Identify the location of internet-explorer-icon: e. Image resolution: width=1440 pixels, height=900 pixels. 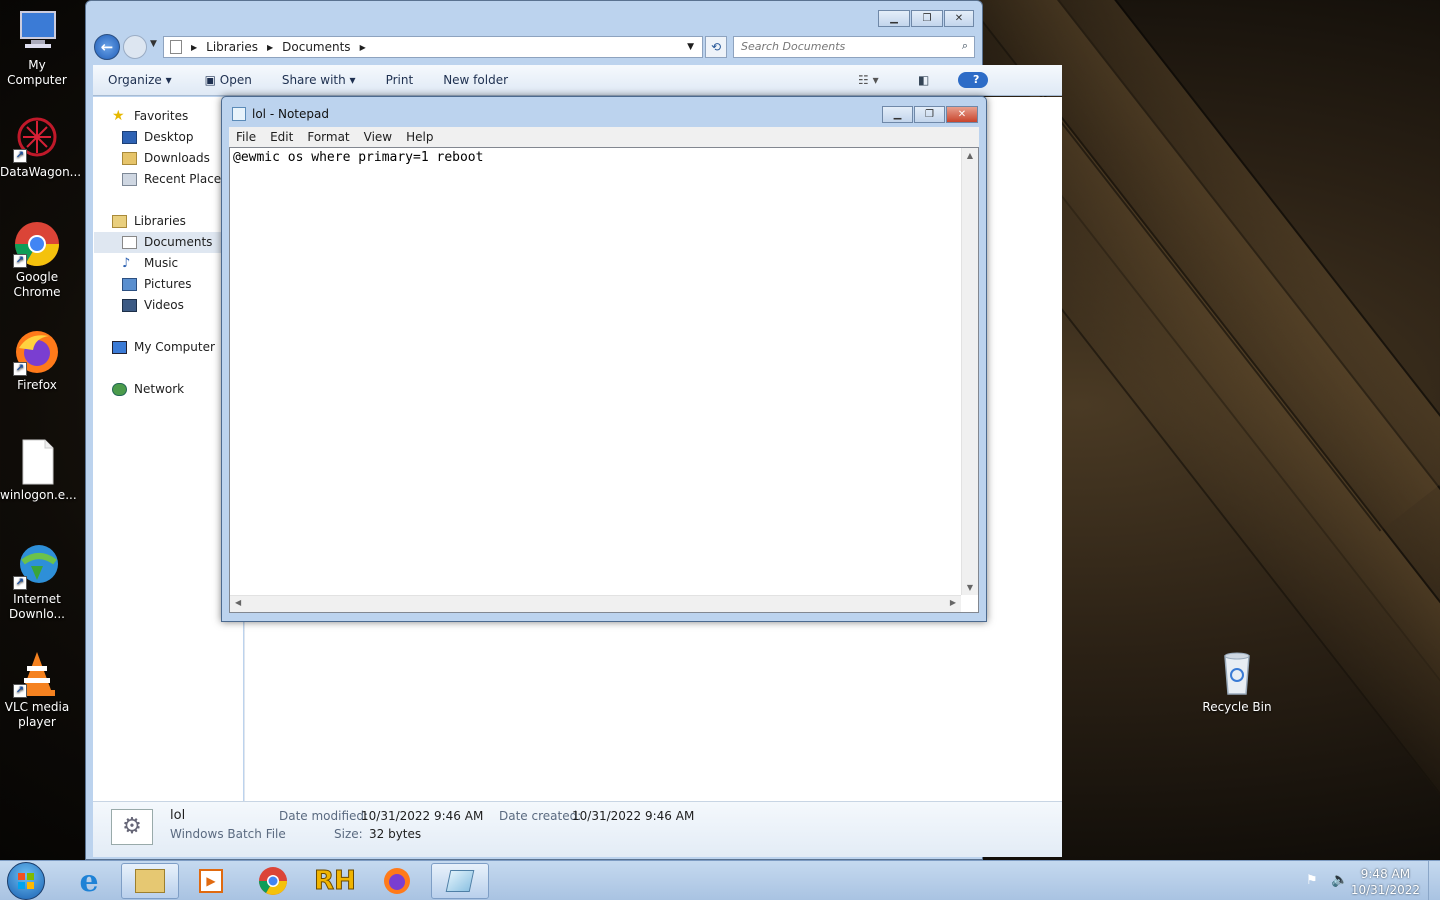
(89, 881).